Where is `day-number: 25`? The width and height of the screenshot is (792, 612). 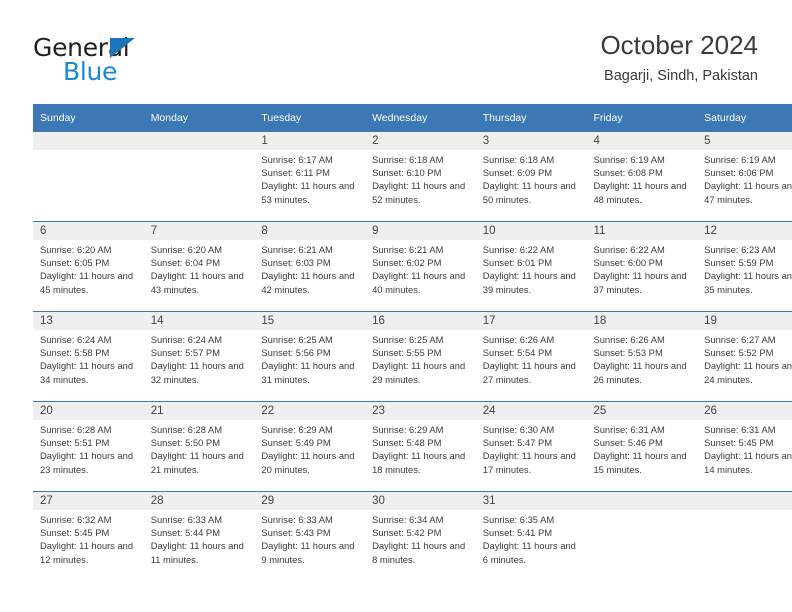
day-number: 25 is located at coordinates (642, 411).